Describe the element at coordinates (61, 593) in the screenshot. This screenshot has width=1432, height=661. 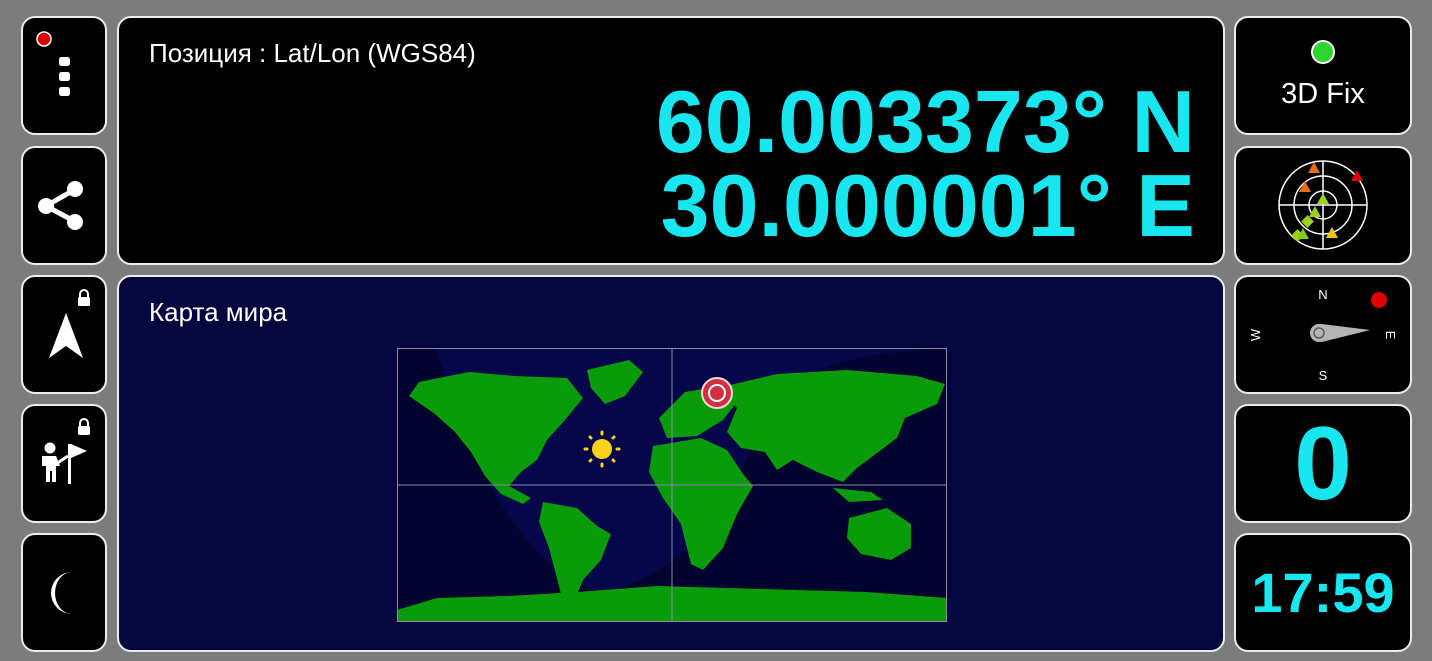
I see `moon-icon` at that location.